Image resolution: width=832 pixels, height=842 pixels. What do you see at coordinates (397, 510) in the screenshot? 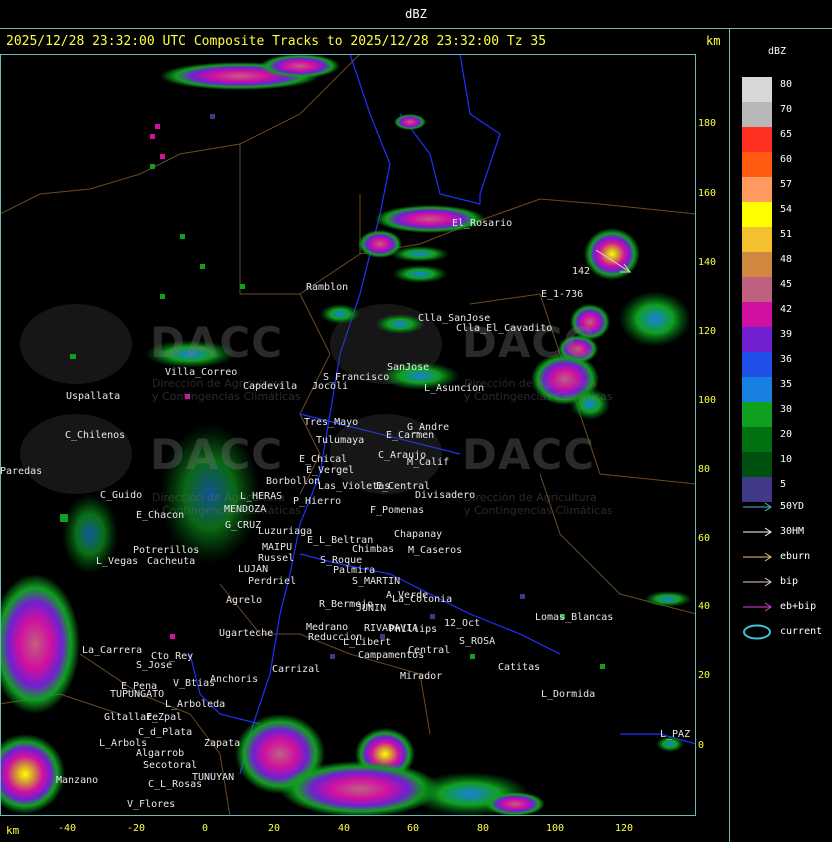
I see `place-label: F_Pomenas` at bounding box center [397, 510].